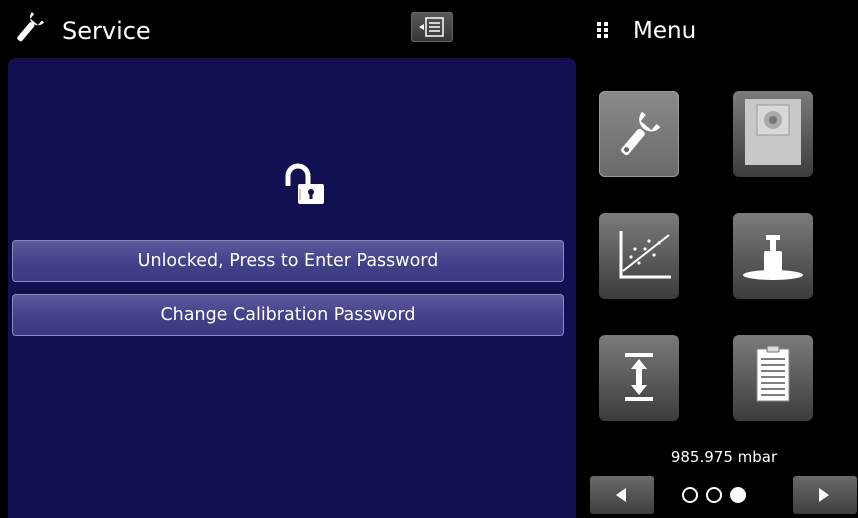  I want to click on scatter-chart-icon, so click(645, 255).